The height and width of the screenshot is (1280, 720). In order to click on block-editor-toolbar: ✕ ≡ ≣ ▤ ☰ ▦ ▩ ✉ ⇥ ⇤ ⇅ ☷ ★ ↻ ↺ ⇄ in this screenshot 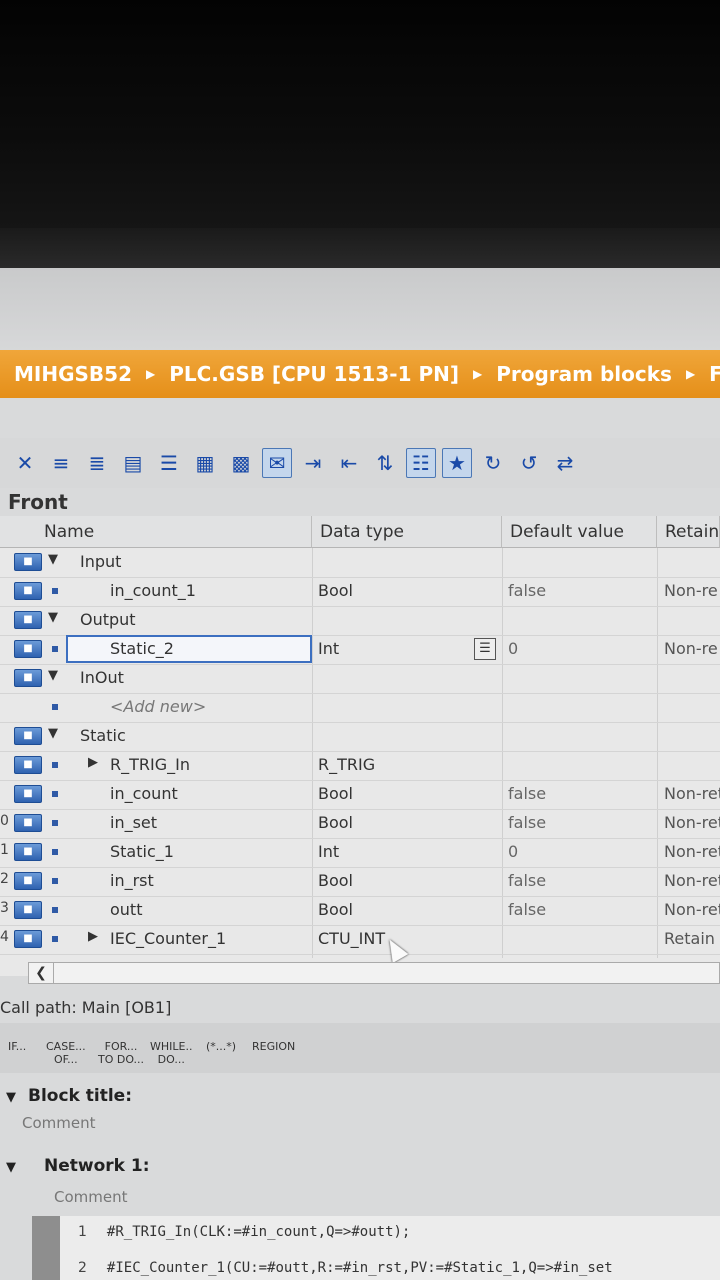, I will do `click(360, 463)`.